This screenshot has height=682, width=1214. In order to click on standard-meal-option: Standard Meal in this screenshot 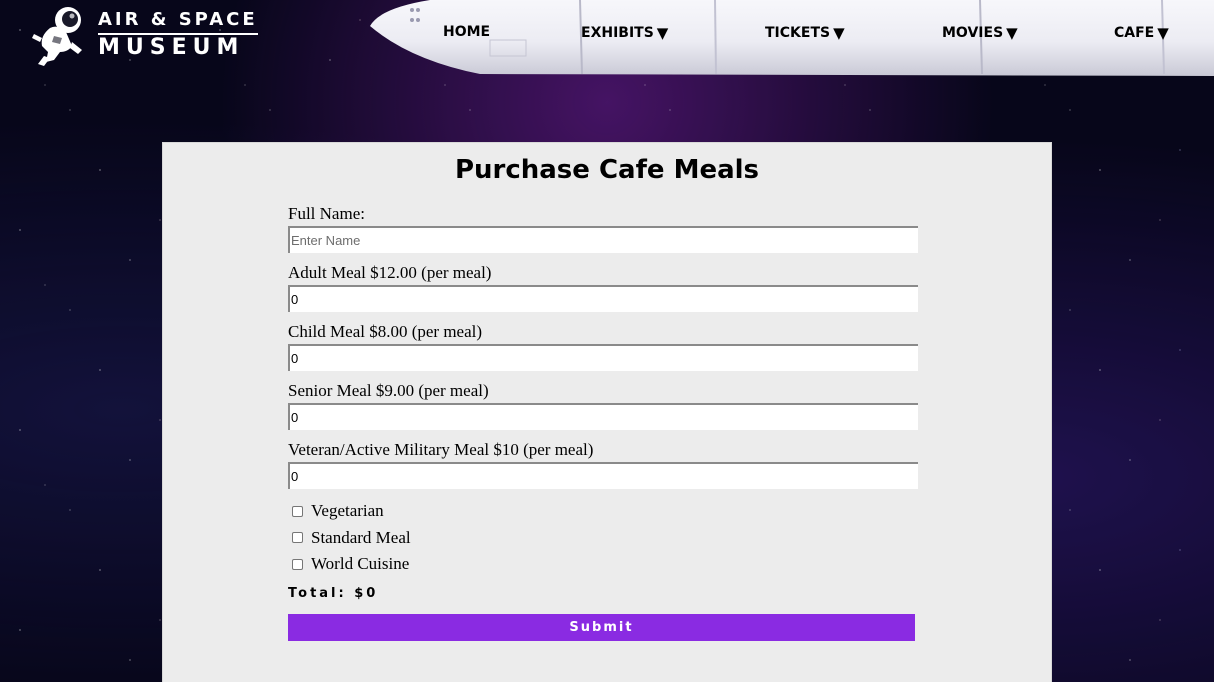, I will do `click(604, 538)`.